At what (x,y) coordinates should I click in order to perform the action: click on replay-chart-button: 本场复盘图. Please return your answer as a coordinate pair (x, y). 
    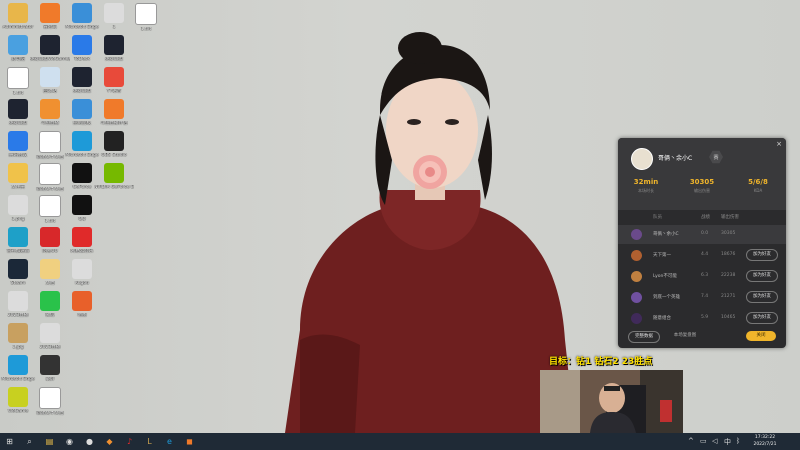
    Looking at the image, I should click on (685, 336).